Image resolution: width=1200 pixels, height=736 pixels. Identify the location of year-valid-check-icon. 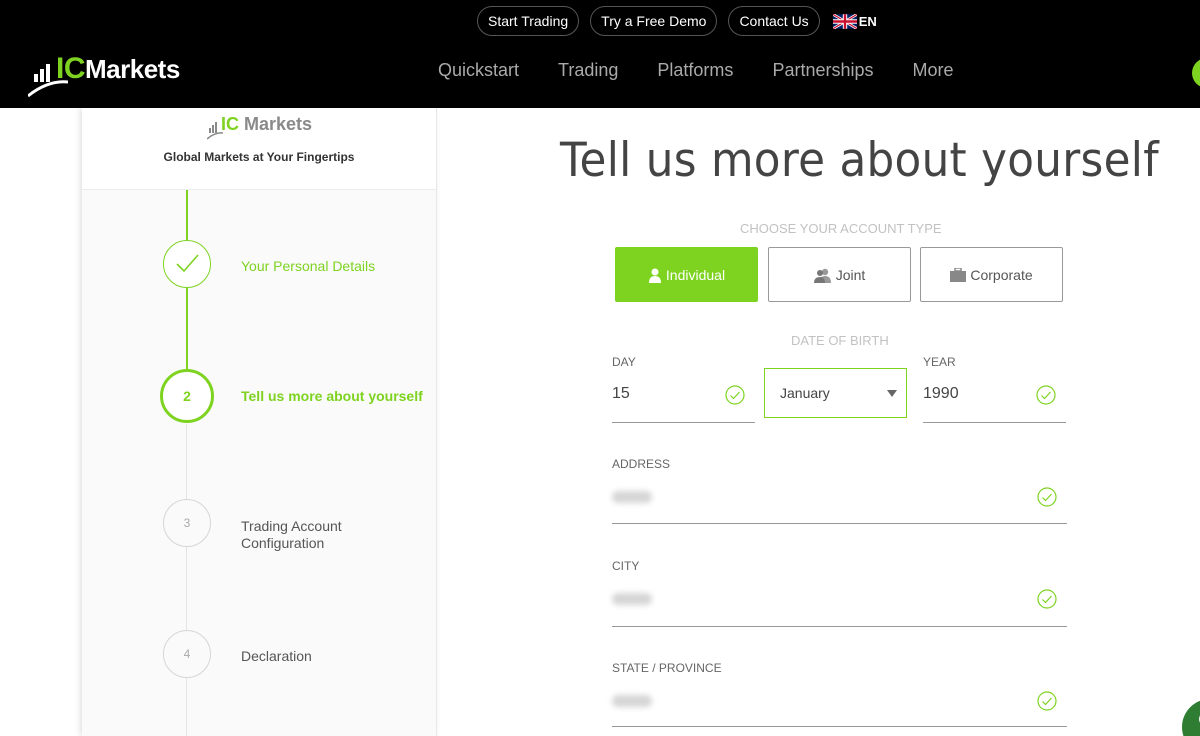
(1046, 395).